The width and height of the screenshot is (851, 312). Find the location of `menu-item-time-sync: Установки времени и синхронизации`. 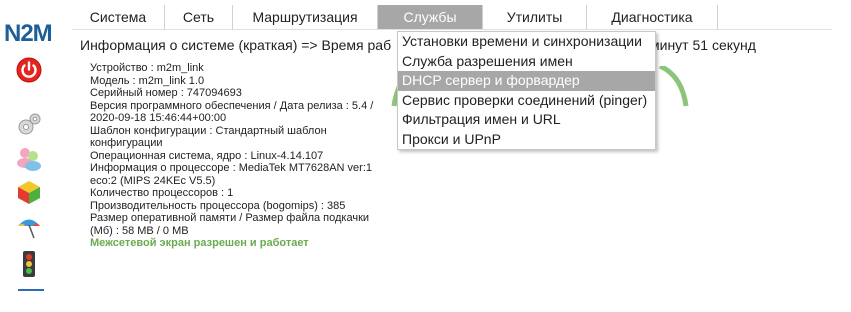

menu-item-time-sync: Установки времени и синхронизации is located at coordinates (526, 42).